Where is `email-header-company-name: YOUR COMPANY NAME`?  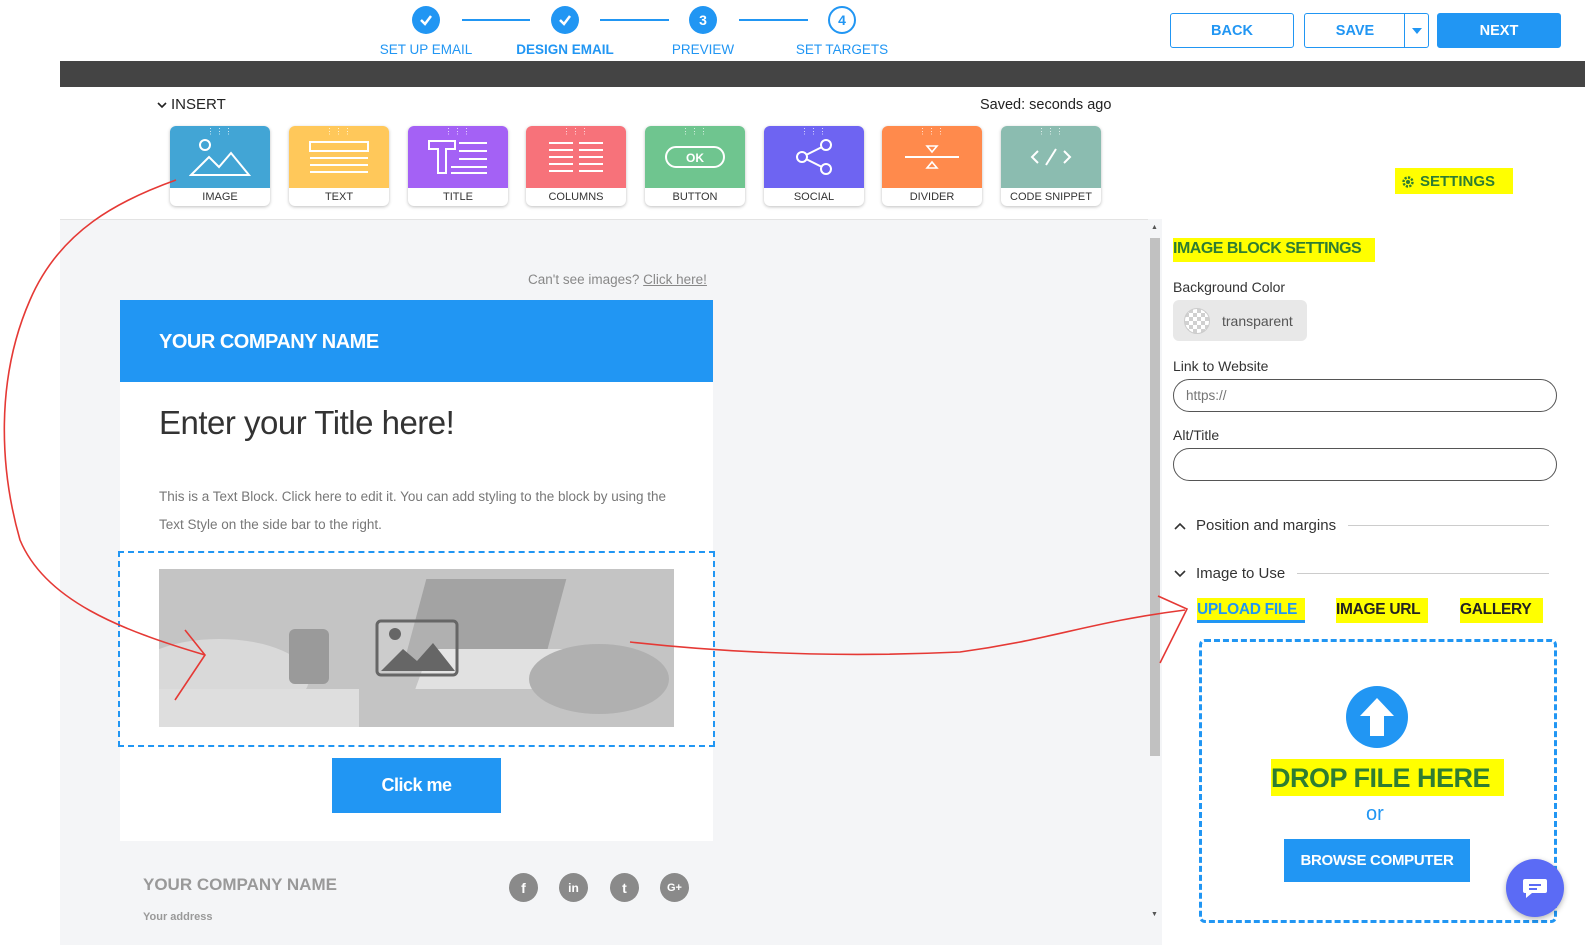 email-header-company-name: YOUR COMPANY NAME is located at coordinates (416, 341).